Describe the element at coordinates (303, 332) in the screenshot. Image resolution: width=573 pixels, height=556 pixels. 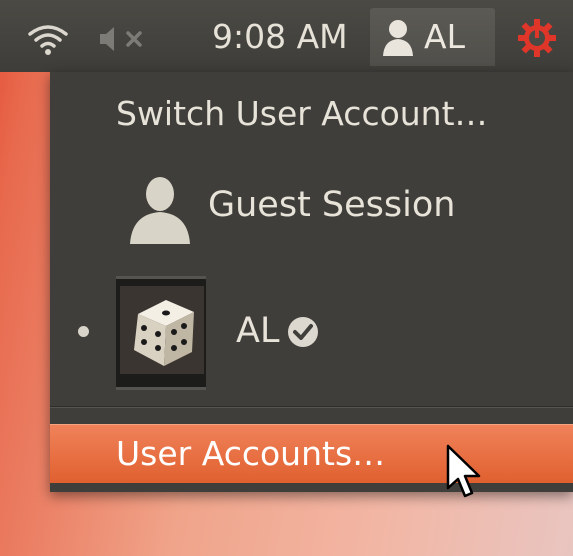
I see `check-icon` at that location.